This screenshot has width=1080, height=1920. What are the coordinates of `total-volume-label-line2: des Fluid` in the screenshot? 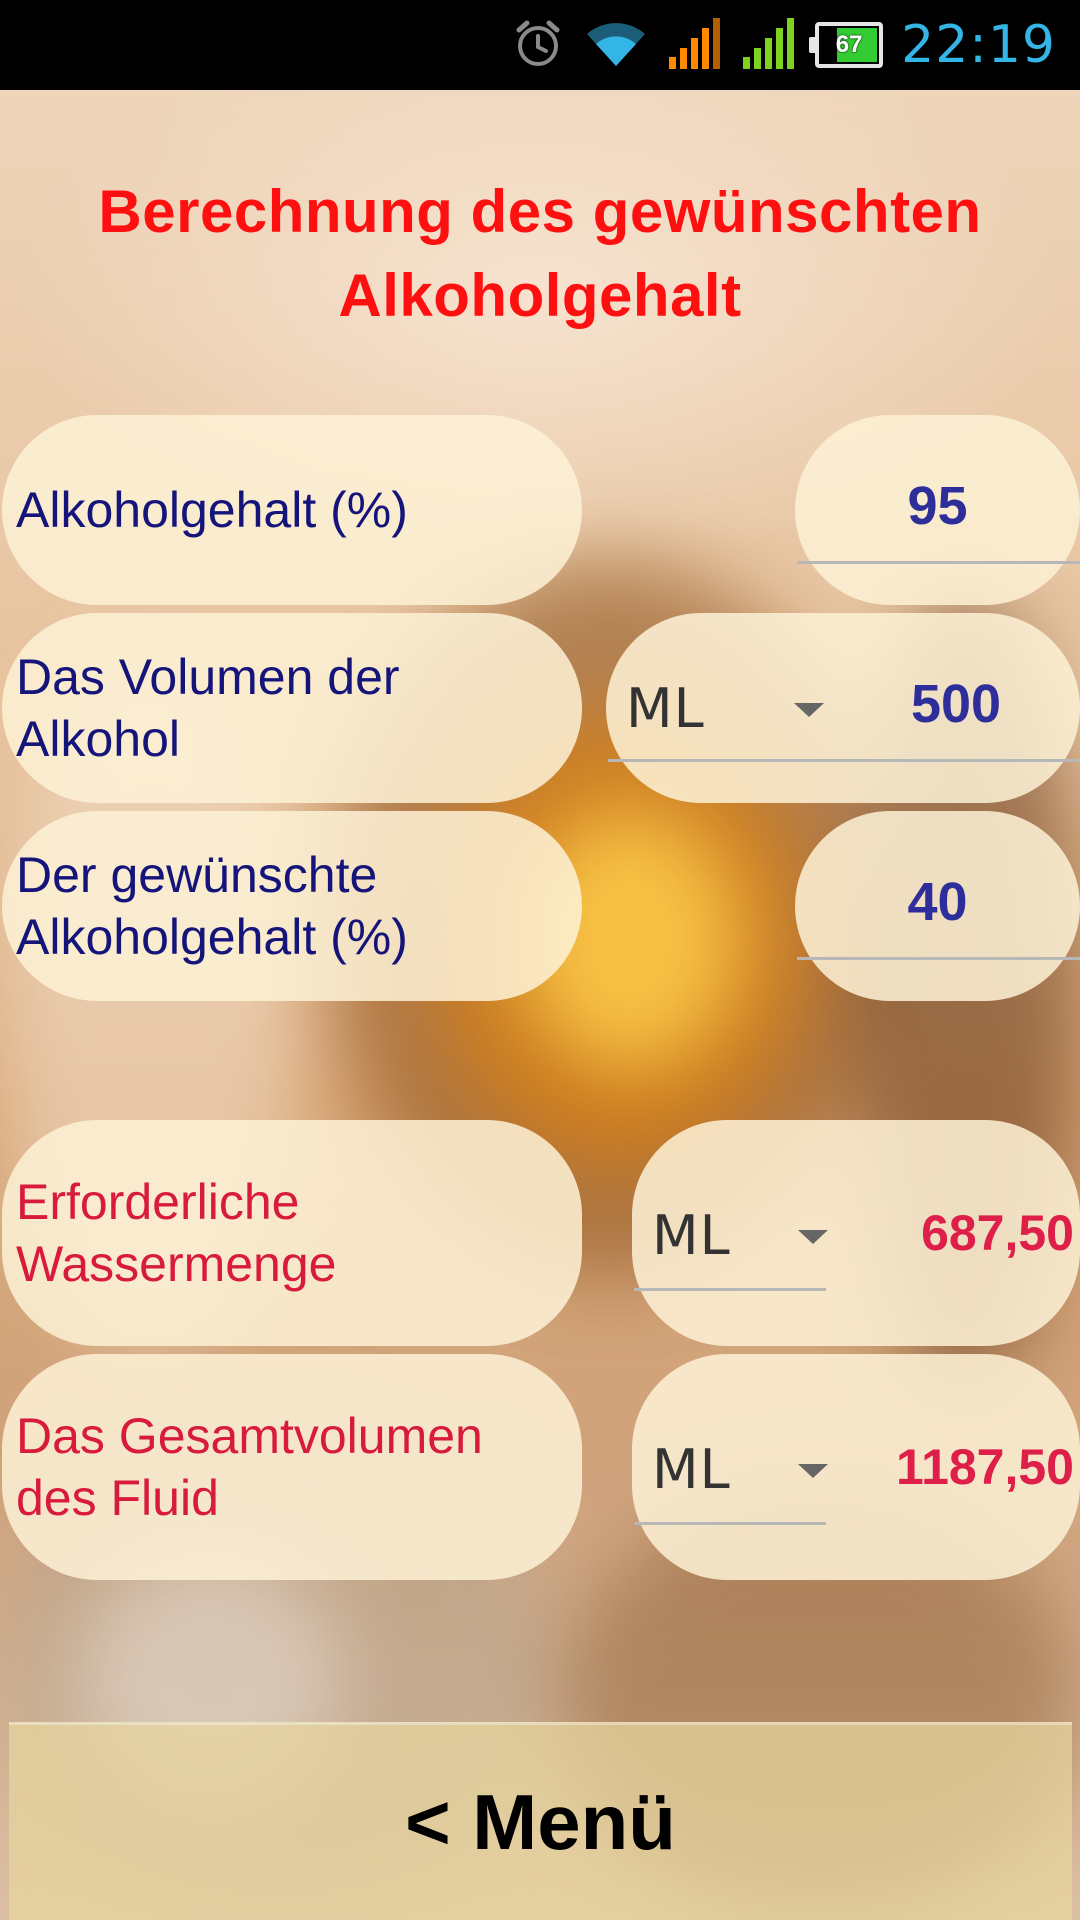 It's located at (117, 1498).